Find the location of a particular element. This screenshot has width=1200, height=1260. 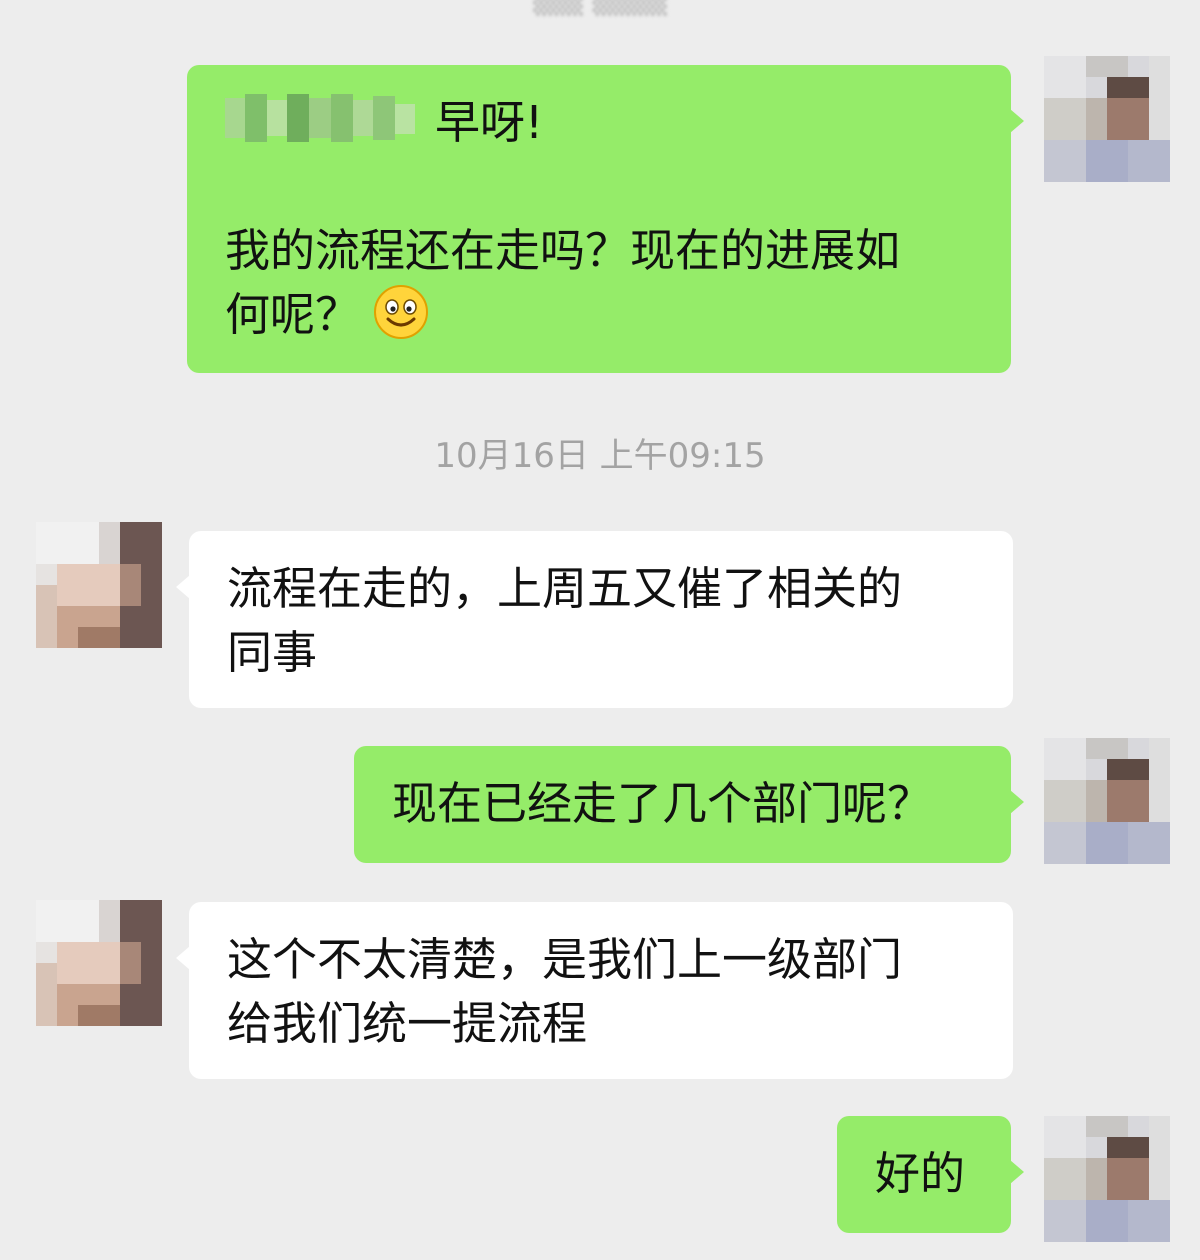

truncated-previous-timestamp: ▒▒ ▒▒▒ is located at coordinates (600, 8).